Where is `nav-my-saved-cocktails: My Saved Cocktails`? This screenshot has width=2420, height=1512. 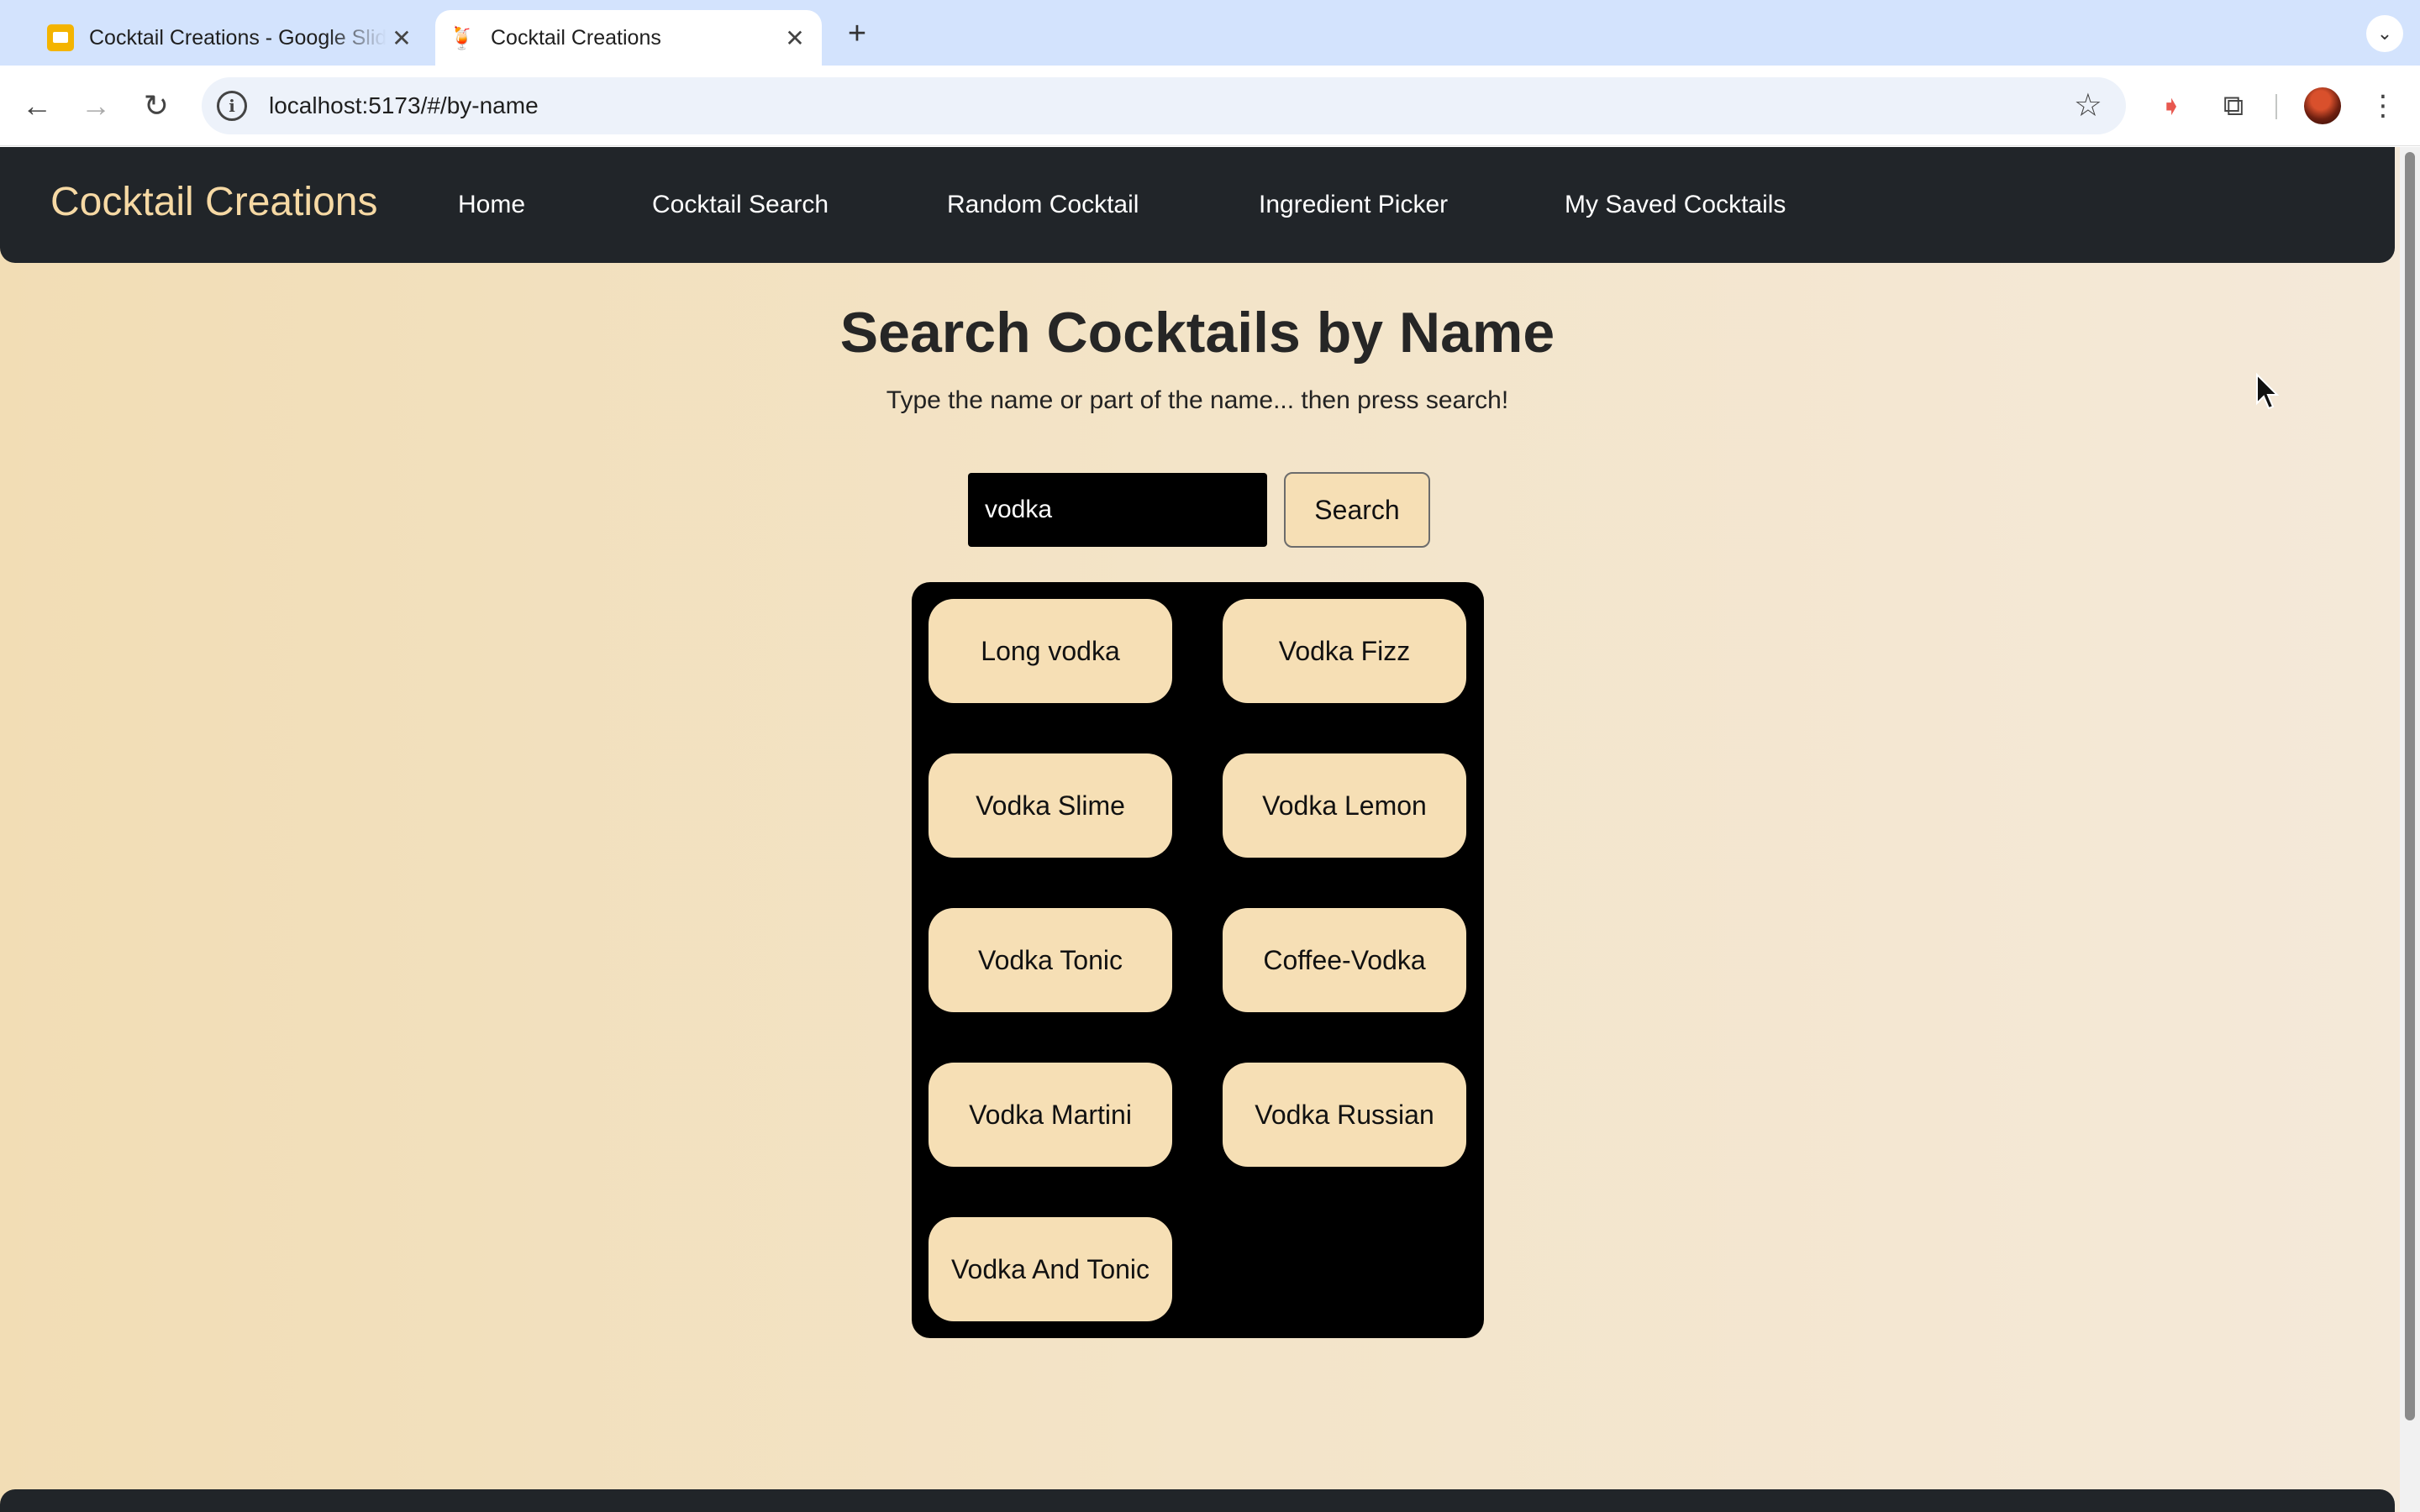 nav-my-saved-cocktails: My Saved Cocktails is located at coordinates (1676, 205).